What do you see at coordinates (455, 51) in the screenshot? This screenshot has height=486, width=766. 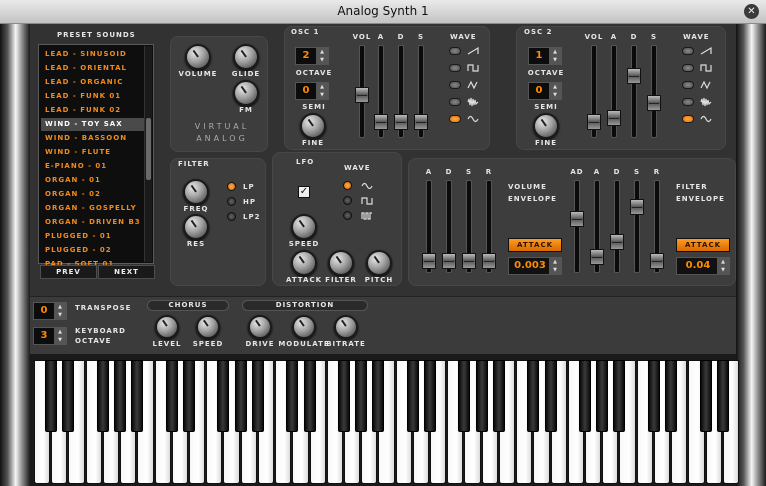 I see `osc1-wave-saw-button` at bounding box center [455, 51].